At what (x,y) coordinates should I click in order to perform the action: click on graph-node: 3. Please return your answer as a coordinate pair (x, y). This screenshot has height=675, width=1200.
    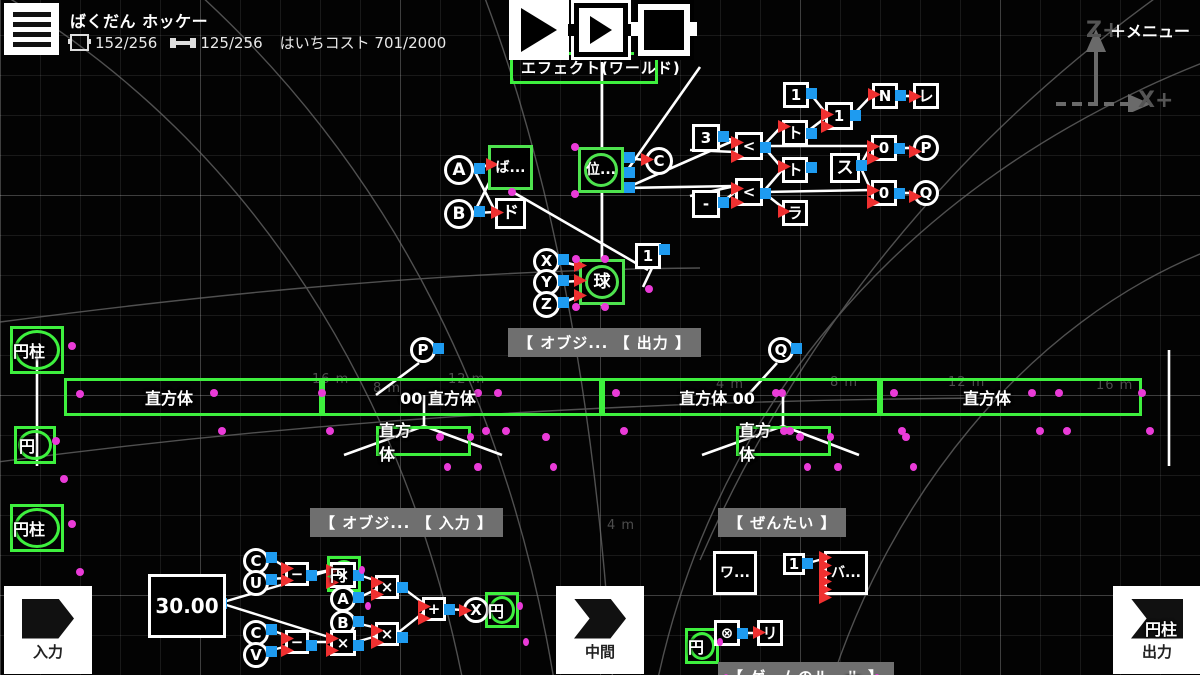
    Looking at the image, I should click on (706, 138).